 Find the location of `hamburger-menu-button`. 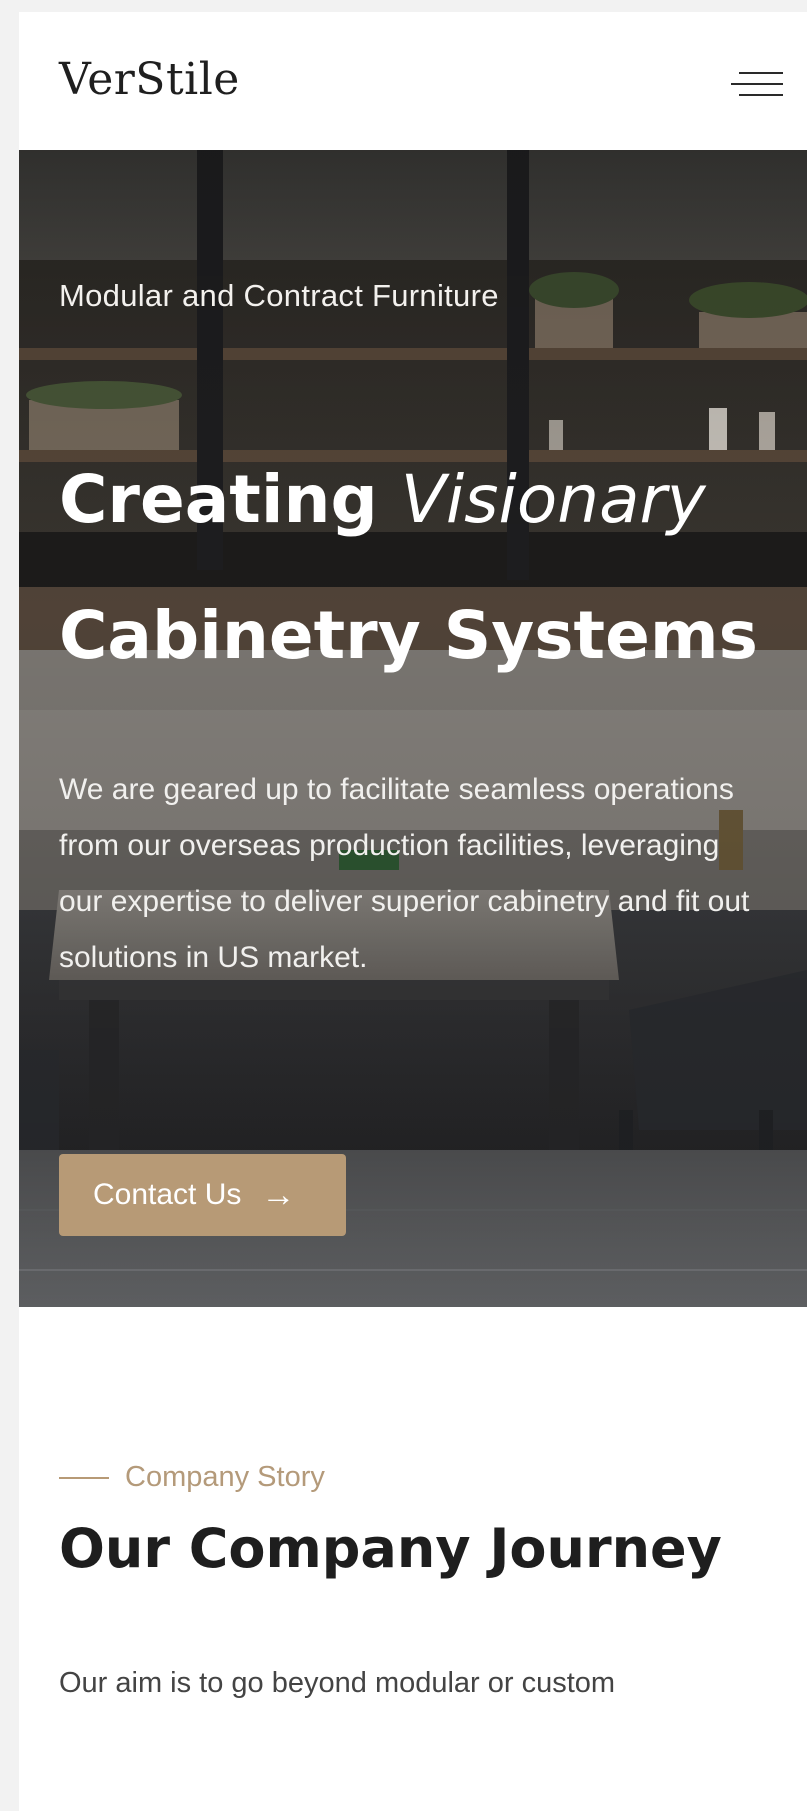

hamburger-menu-button is located at coordinates (757, 88).